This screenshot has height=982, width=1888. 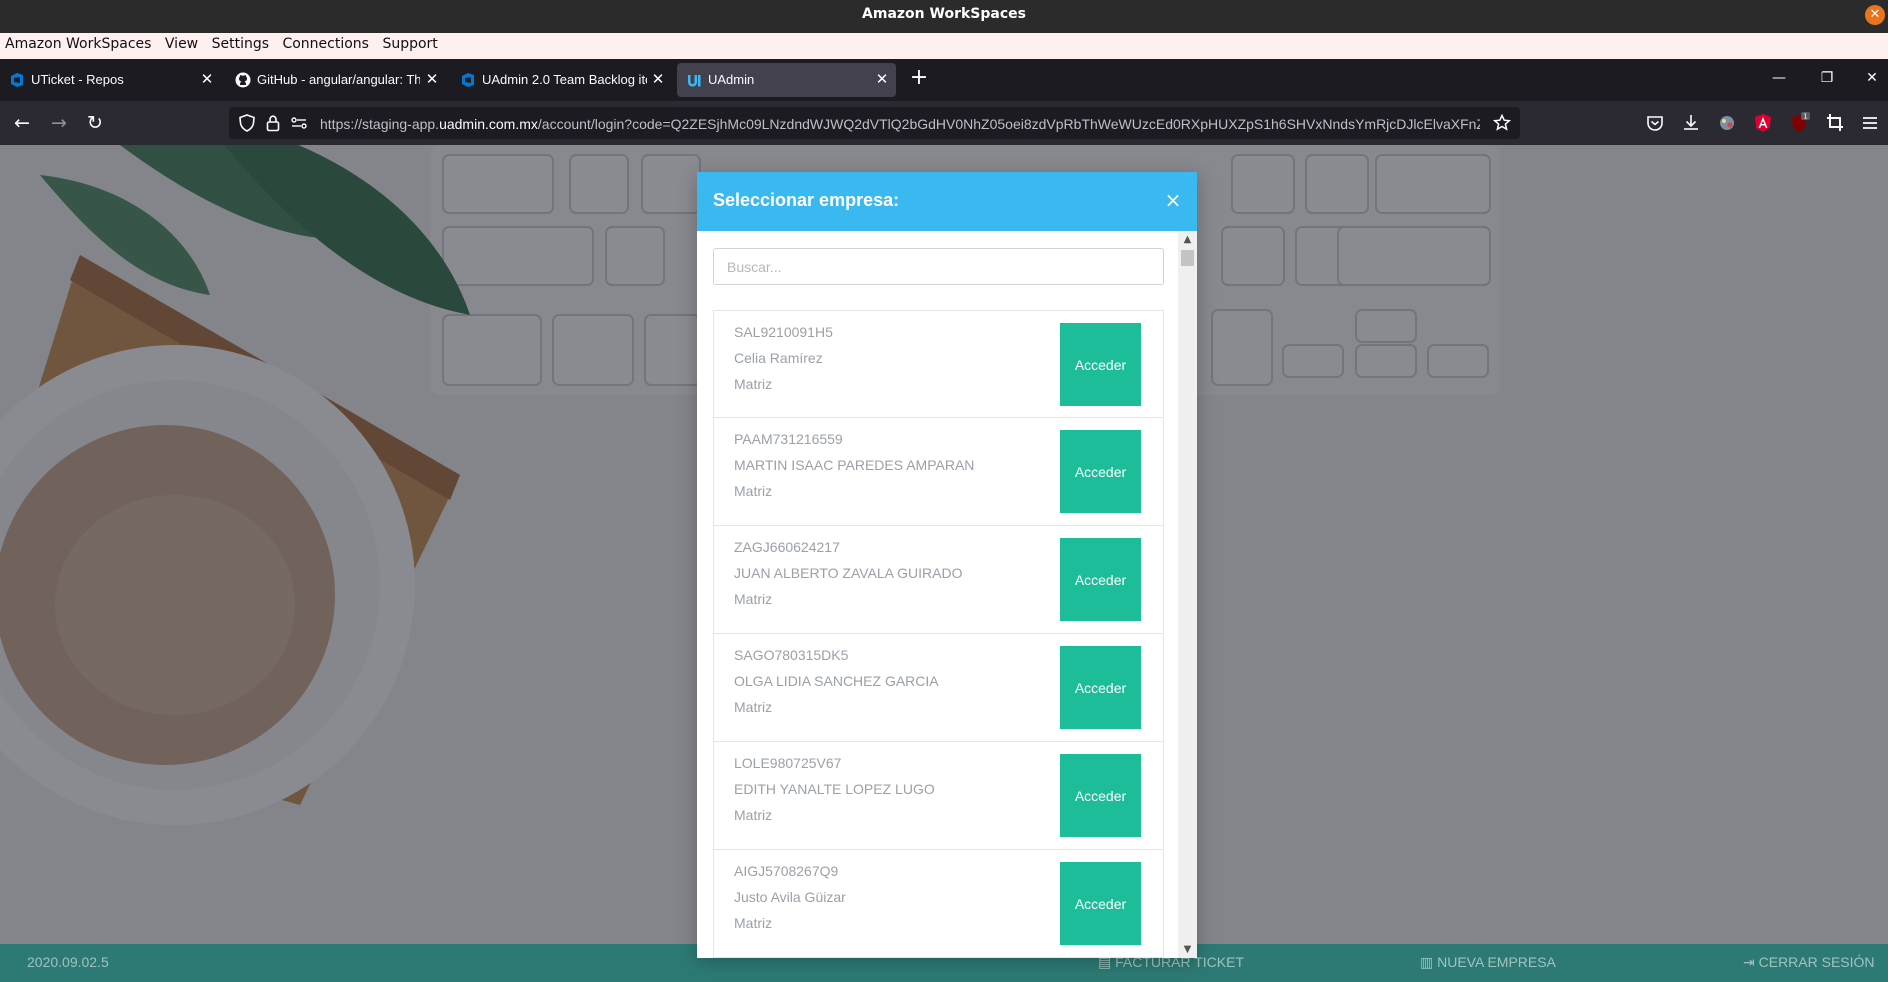 What do you see at coordinates (1779, 78) in the screenshot?
I see `minimize-button: —` at bounding box center [1779, 78].